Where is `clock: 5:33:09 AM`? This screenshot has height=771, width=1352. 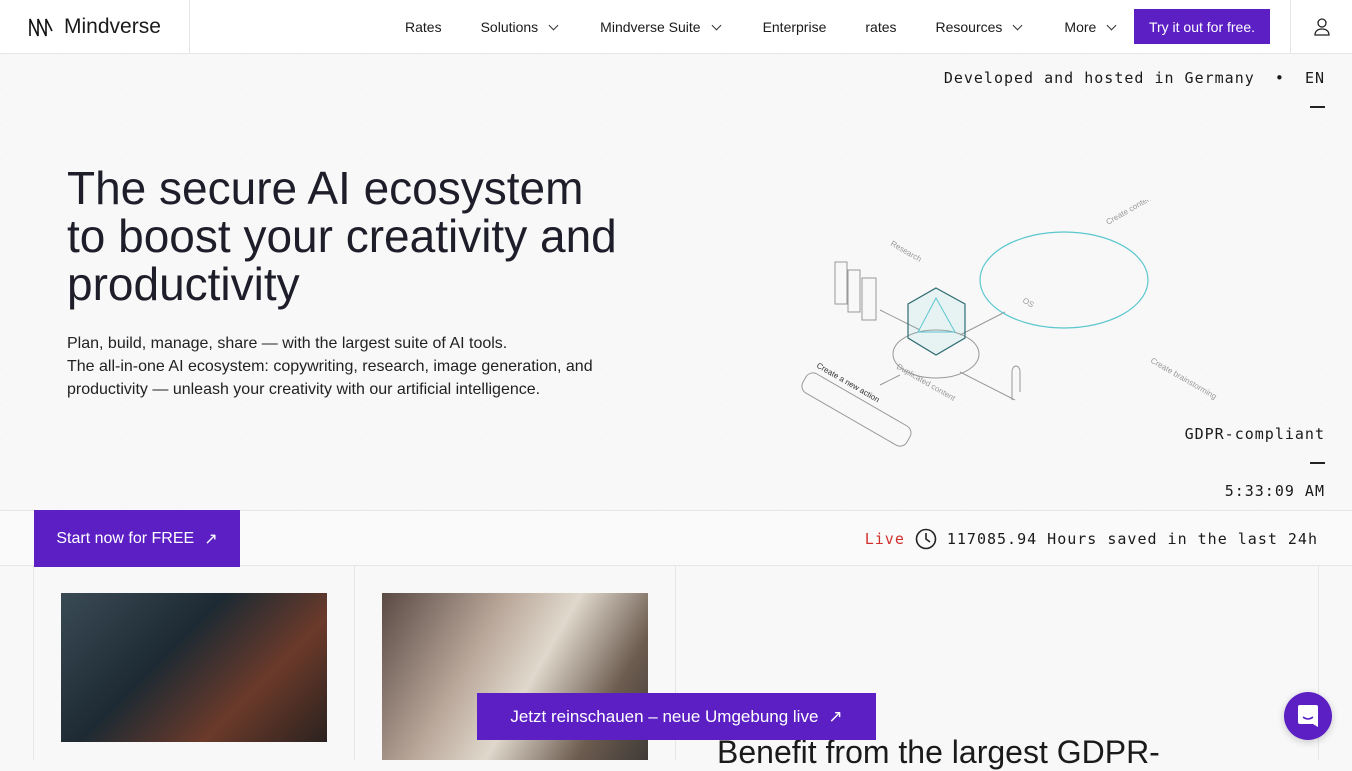
clock: 5:33:09 AM is located at coordinates (1274, 491).